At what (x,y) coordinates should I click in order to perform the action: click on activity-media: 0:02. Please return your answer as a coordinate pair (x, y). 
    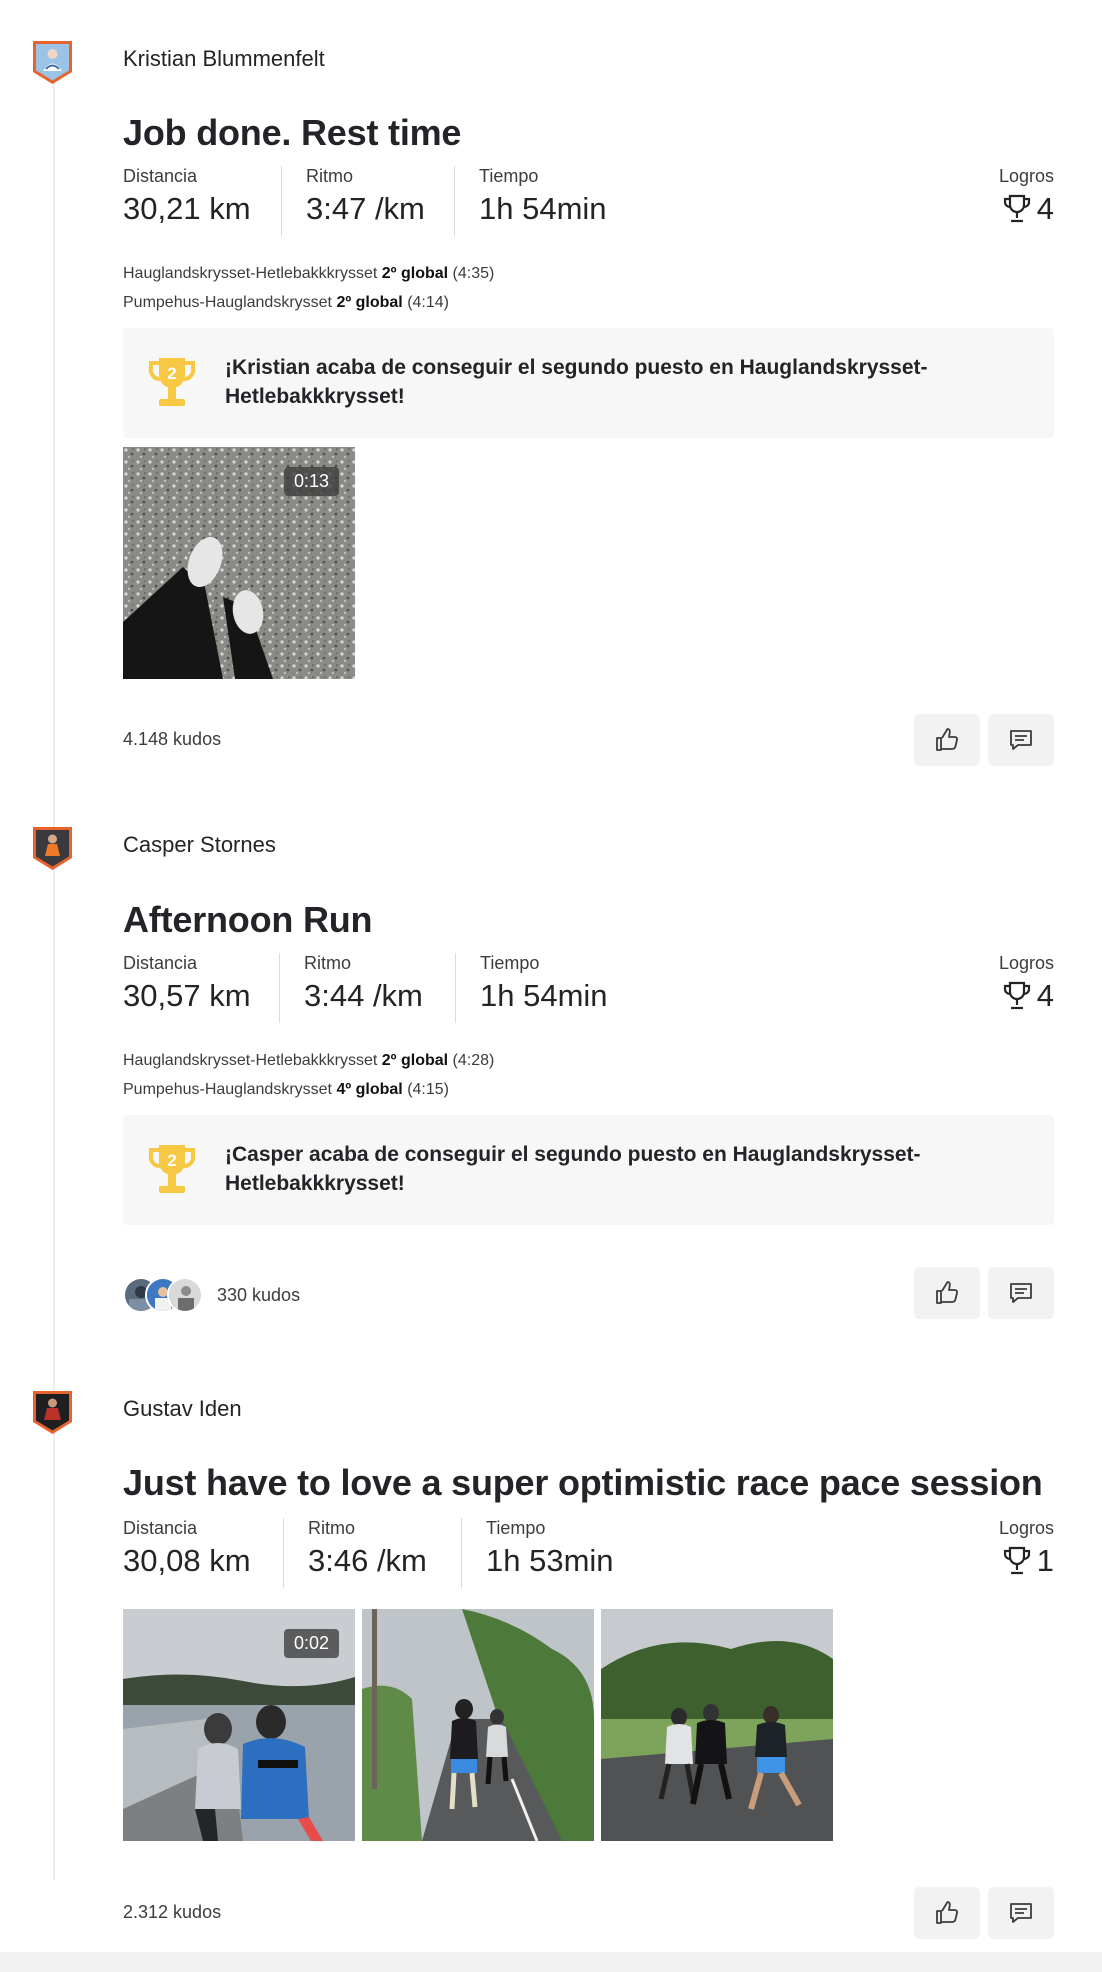
    Looking at the image, I should click on (478, 1725).